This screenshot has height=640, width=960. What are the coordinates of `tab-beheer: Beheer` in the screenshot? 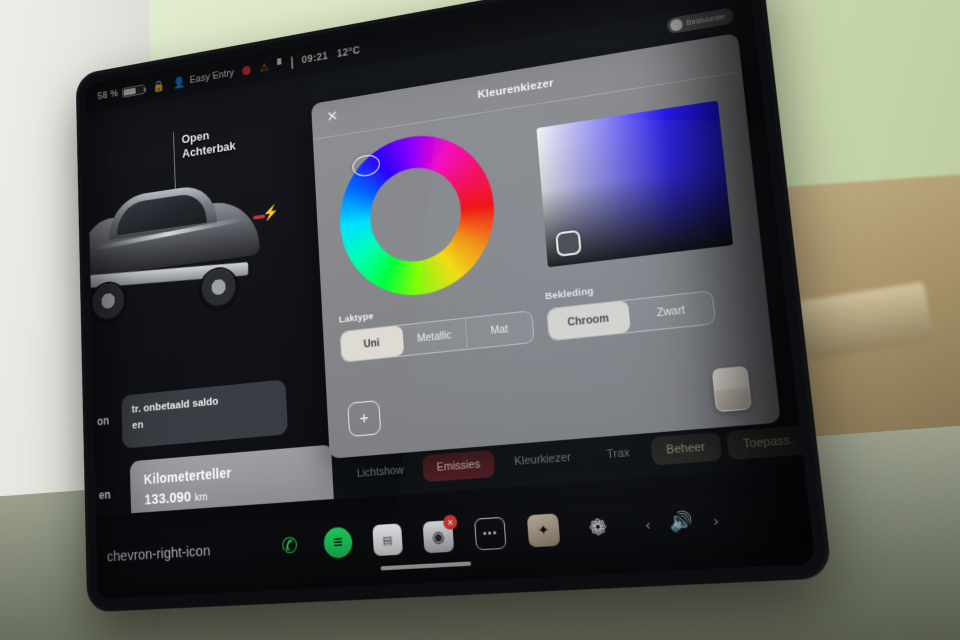 It's located at (686, 448).